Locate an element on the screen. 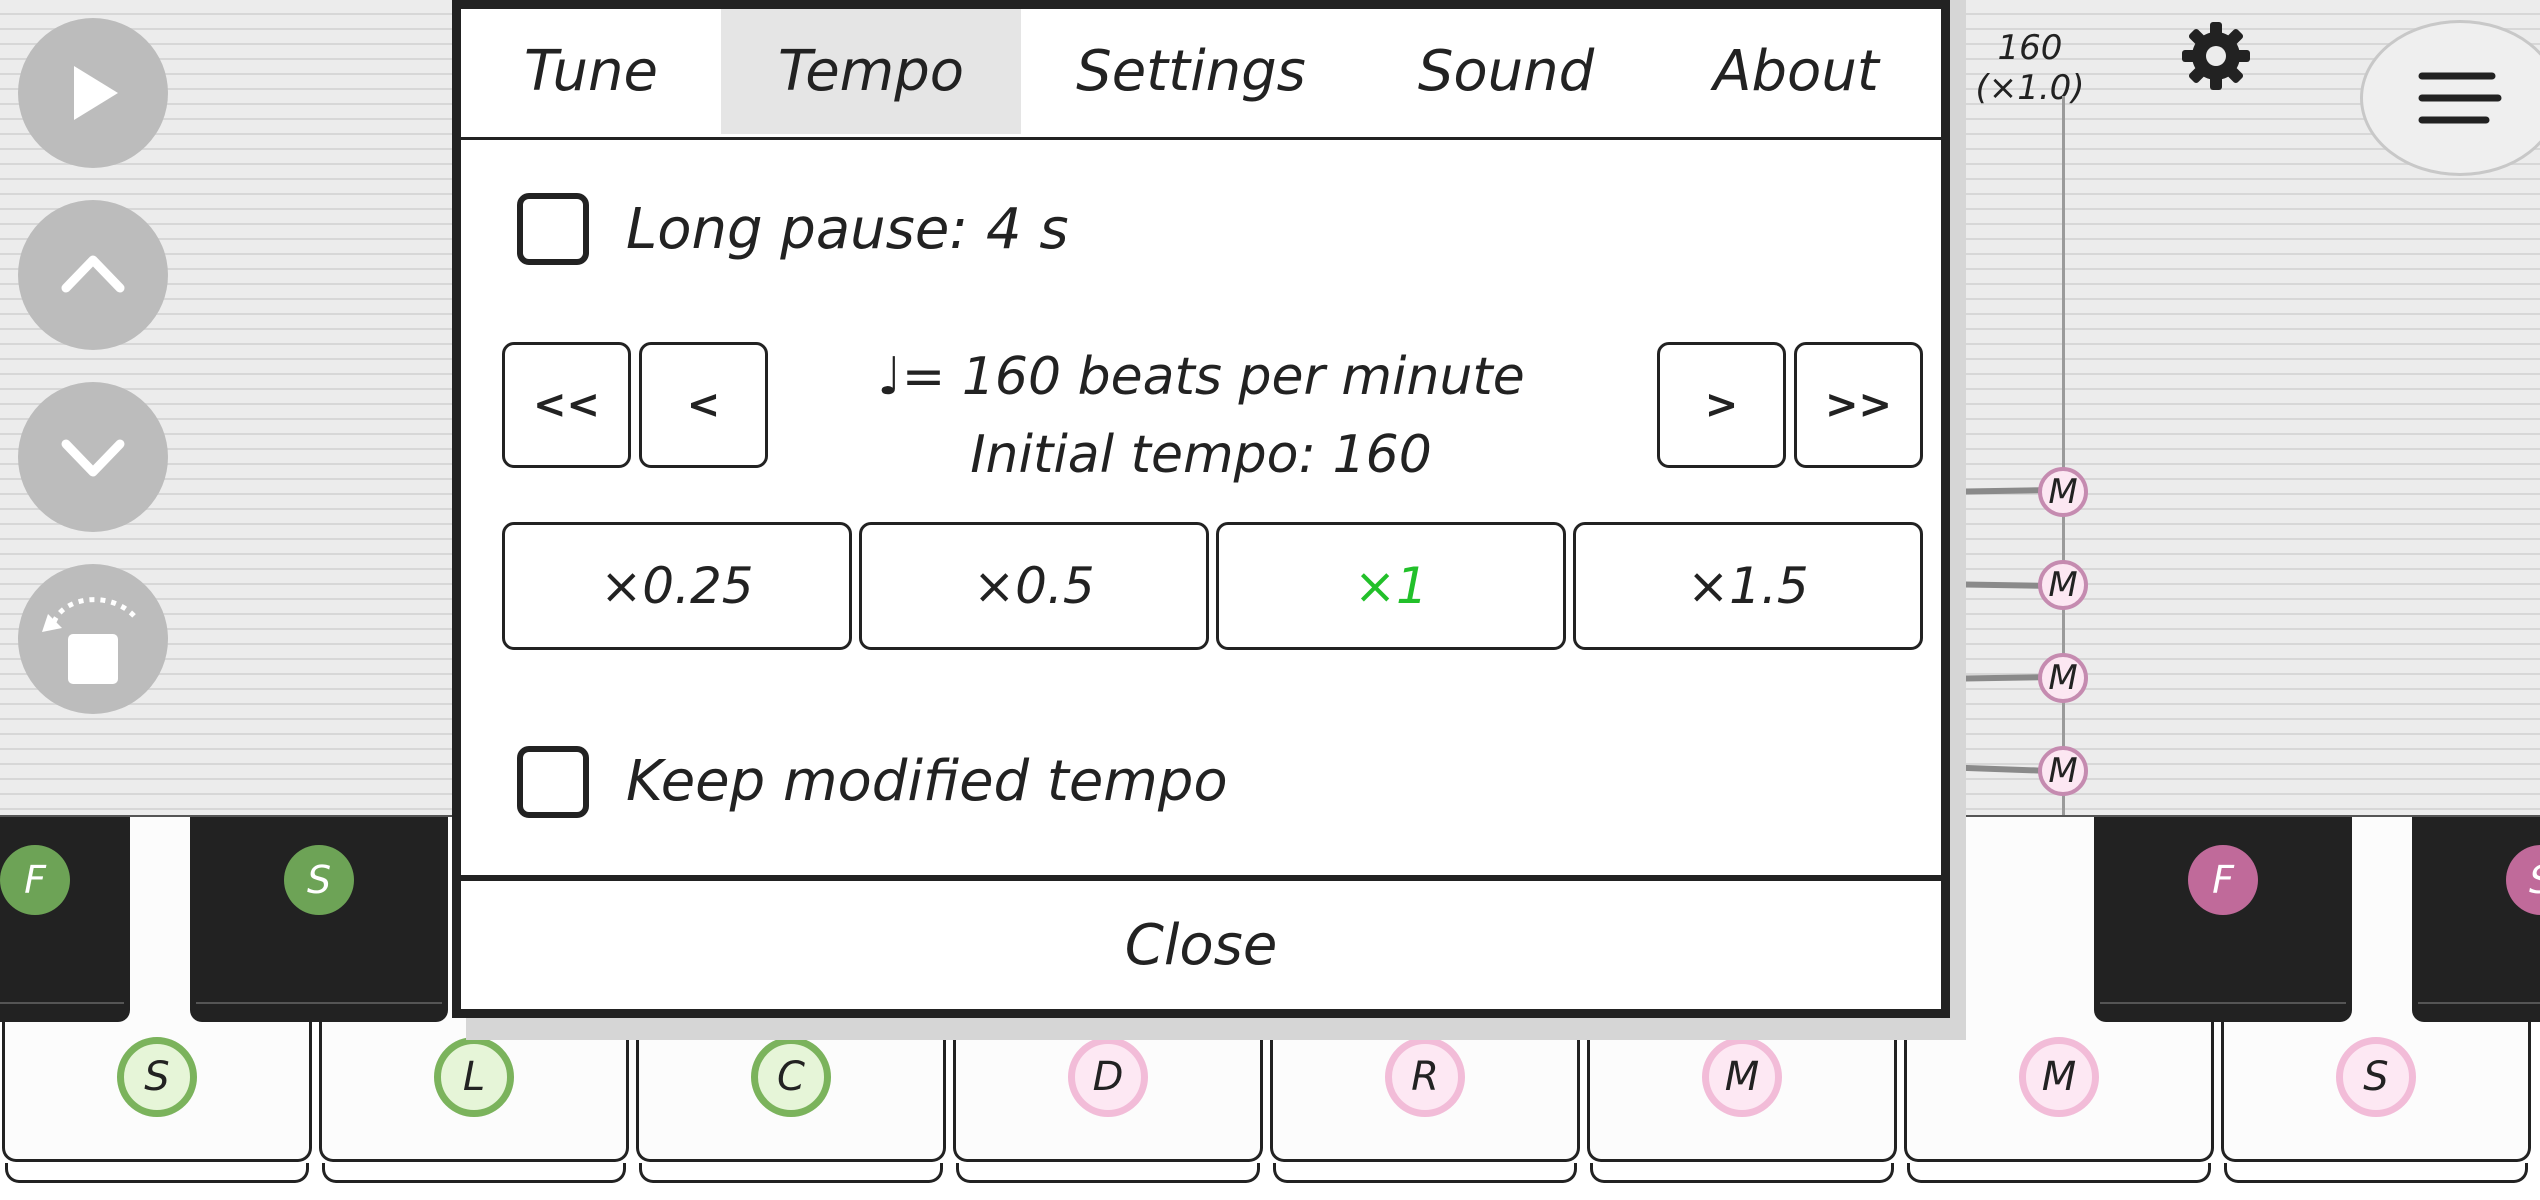  tab-tune: Tune is located at coordinates (591, 71).